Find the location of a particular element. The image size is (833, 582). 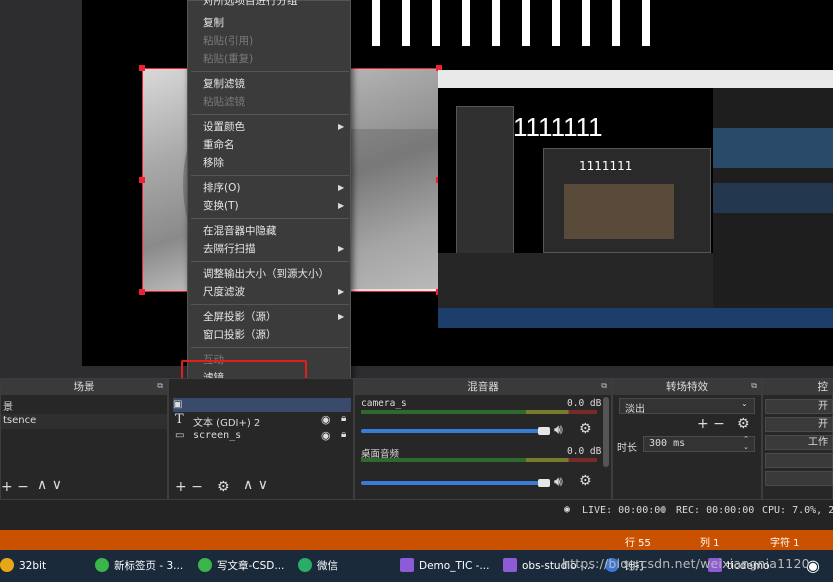

text-source-icon: T is located at coordinates (179, 419).